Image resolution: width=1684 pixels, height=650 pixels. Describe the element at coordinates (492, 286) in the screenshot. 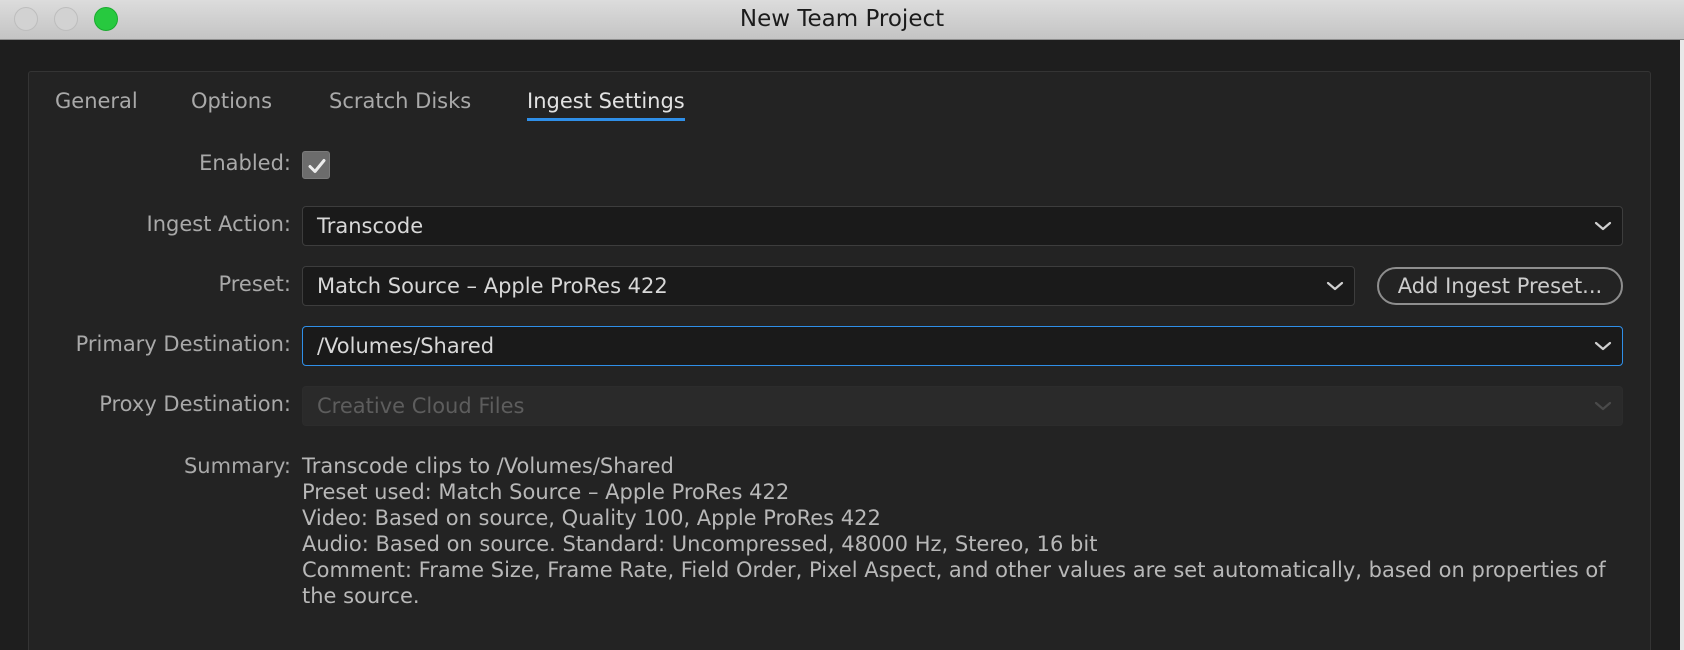

I see `preset-value: Match Source – Apple ProRes 422` at that location.